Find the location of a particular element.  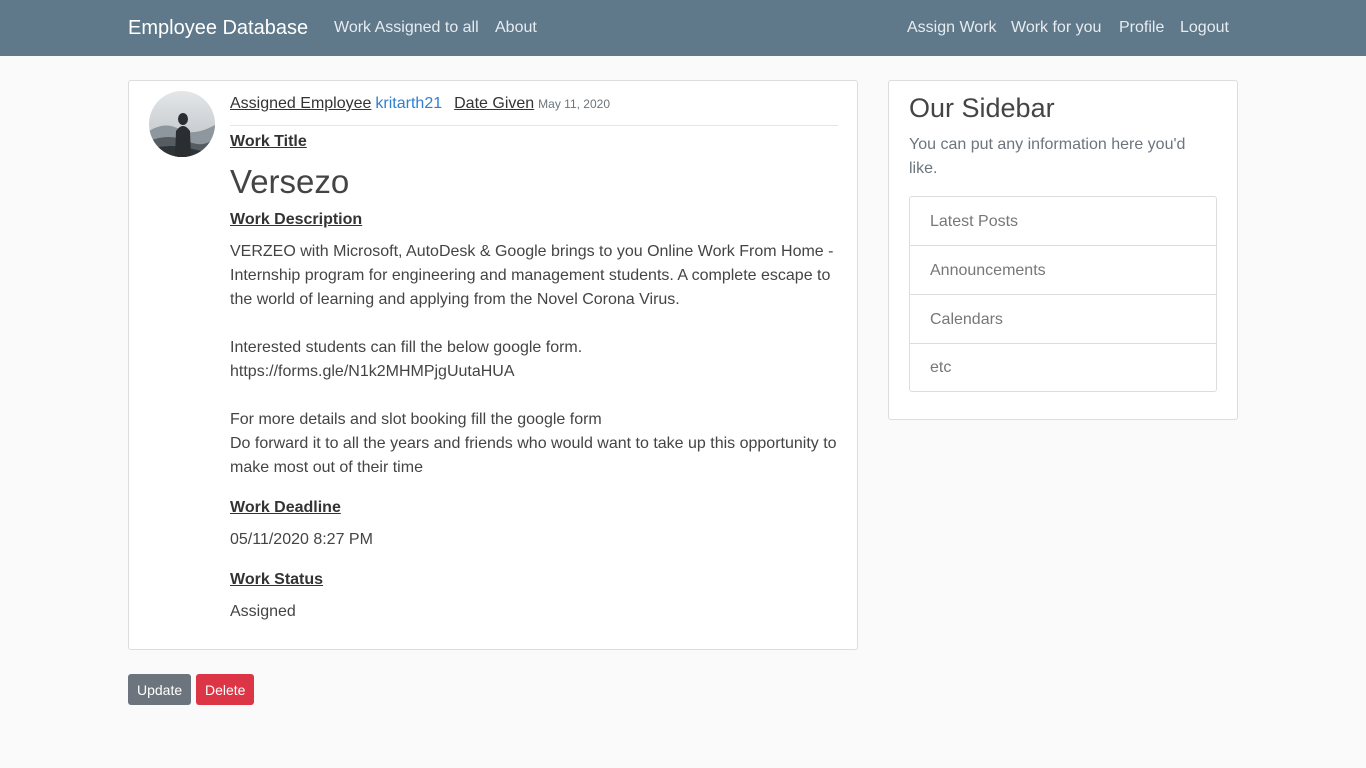

sidebar-list: Latest Posts Announcements Calendars etc is located at coordinates (1063, 294).